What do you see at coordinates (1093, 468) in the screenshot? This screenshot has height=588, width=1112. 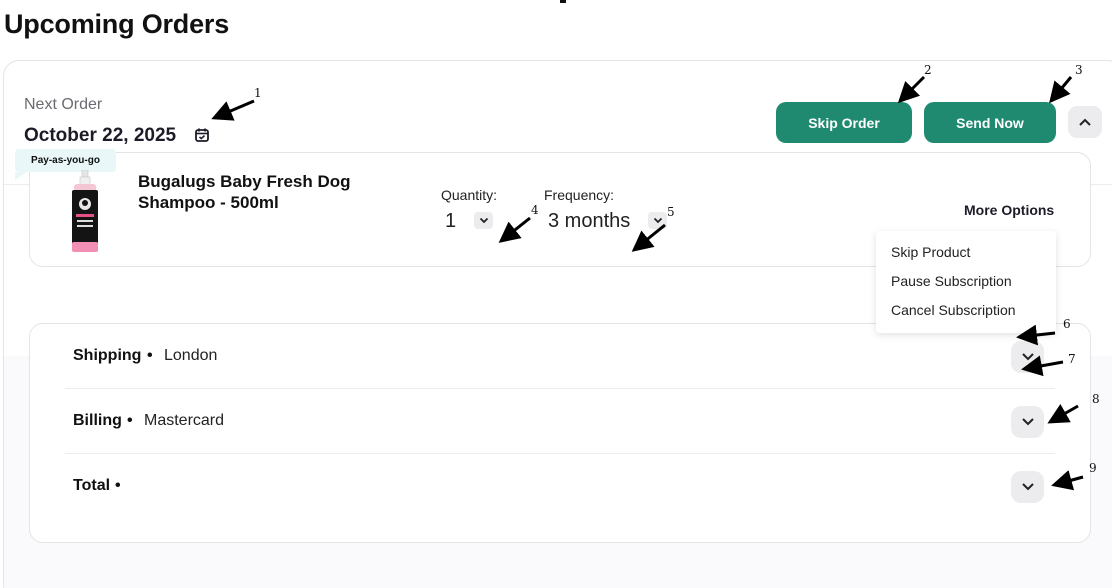 I see `annotation-number-9: 9` at bounding box center [1093, 468].